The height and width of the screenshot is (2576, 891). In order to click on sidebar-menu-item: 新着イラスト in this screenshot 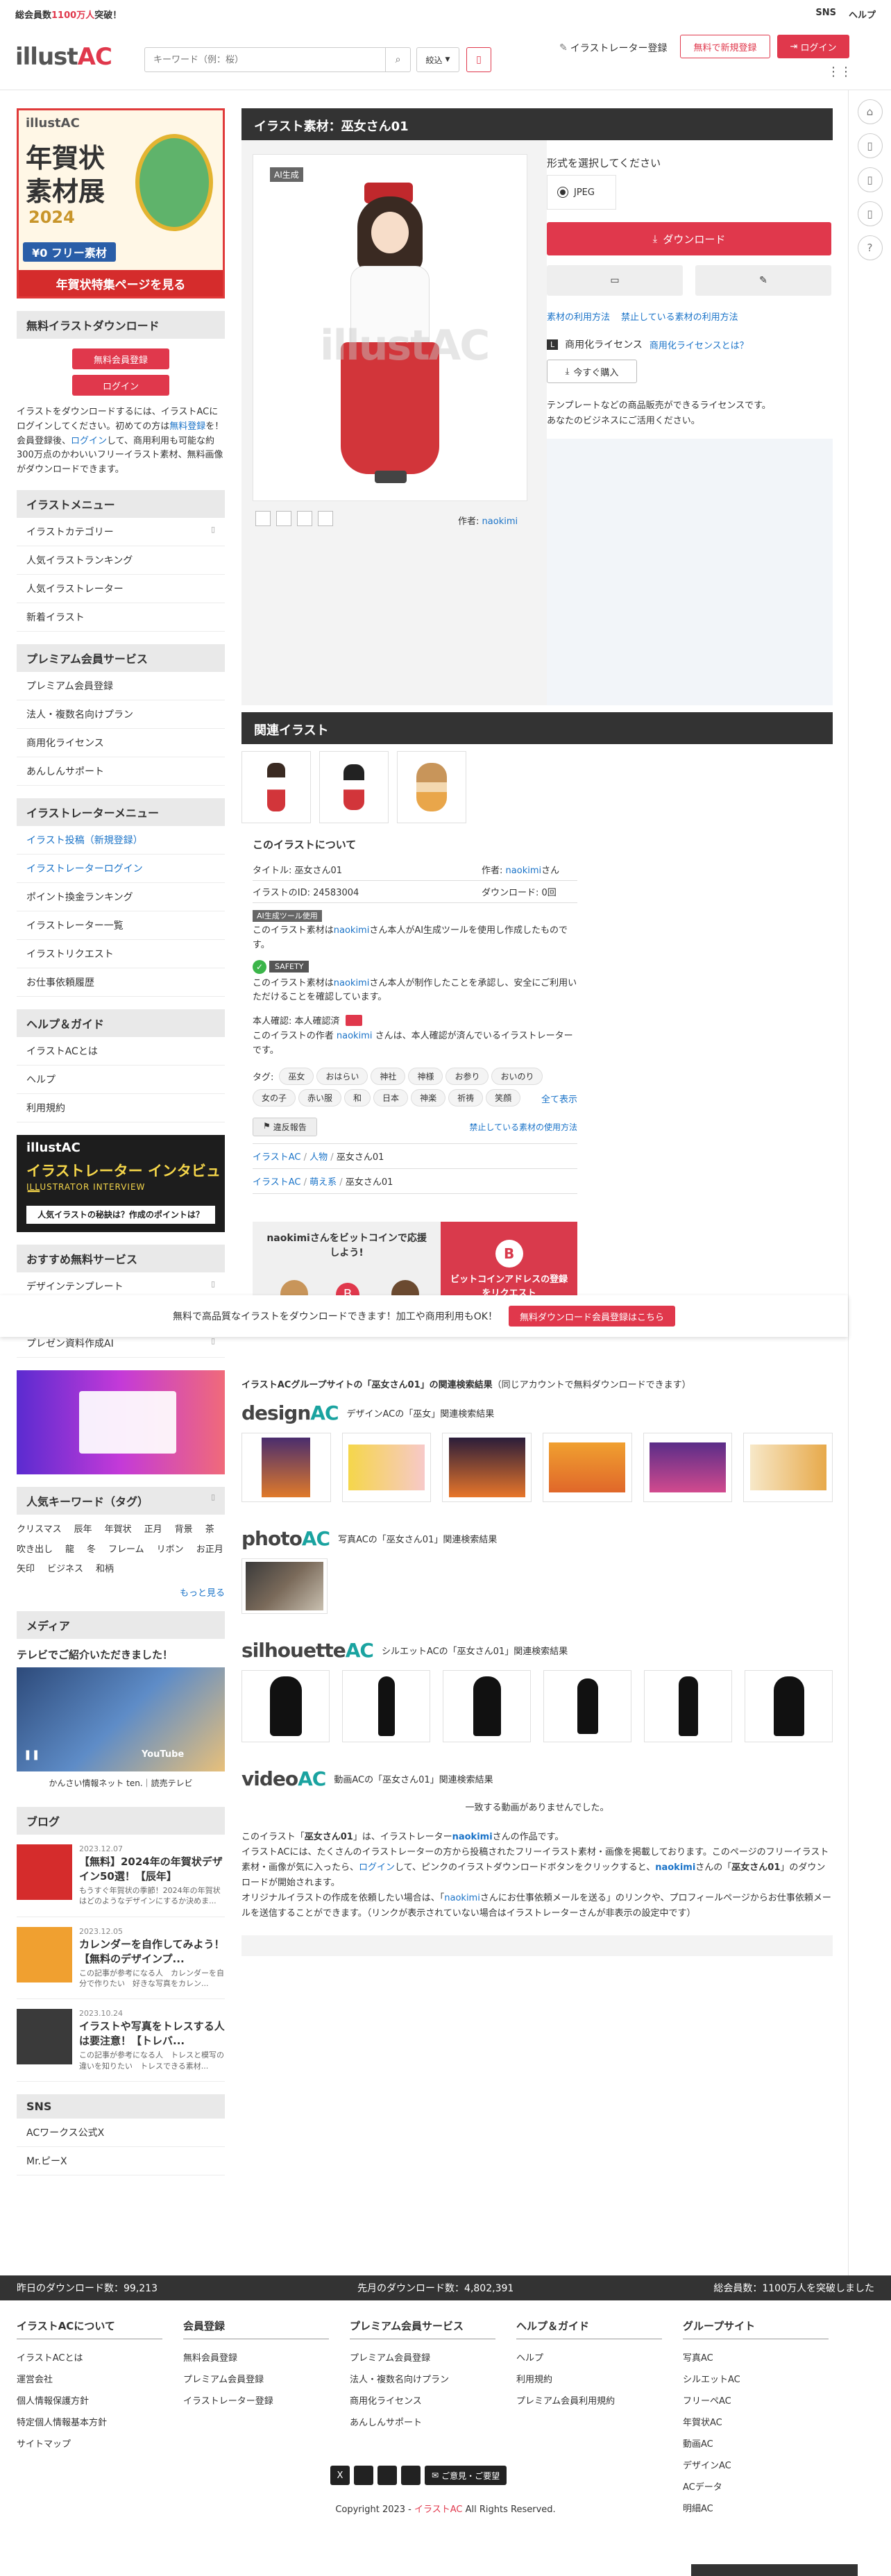, I will do `click(121, 617)`.